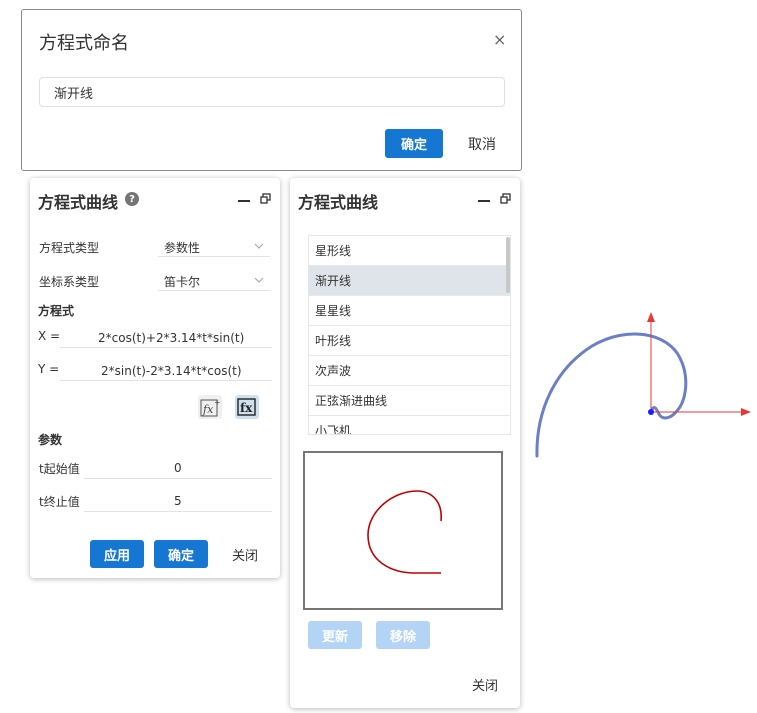  What do you see at coordinates (409, 251) in the screenshot?
I see `list-item: 星形线` at bounding box center [409, 251].